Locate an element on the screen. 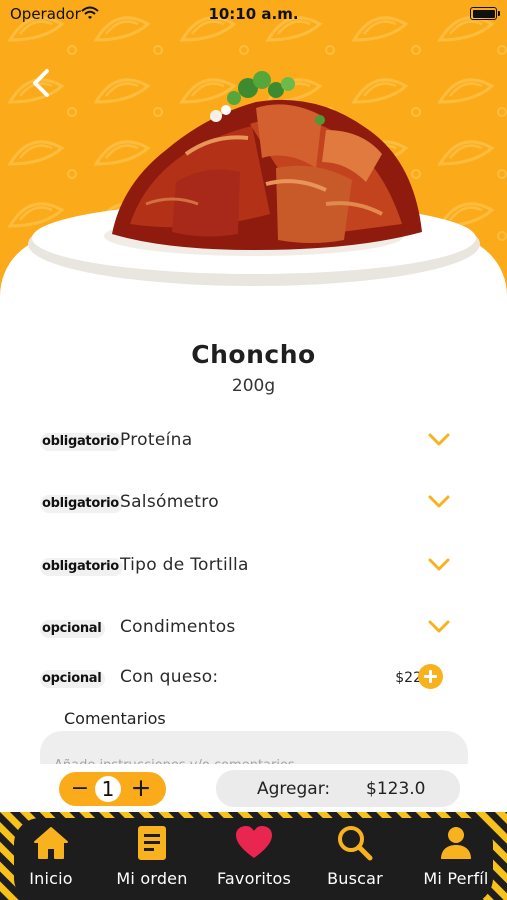 The image size is (507, 900). tab-label: Mi orden is located at coordinates (152, 878).